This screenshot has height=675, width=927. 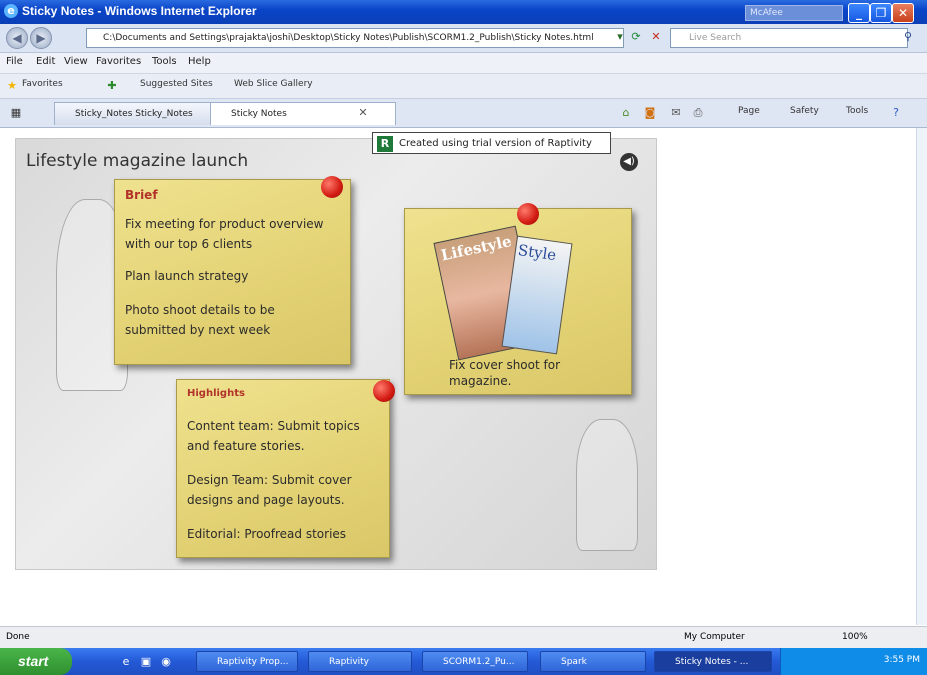 I want to click on menu-tools: Tools, so click(x=164, y=61).